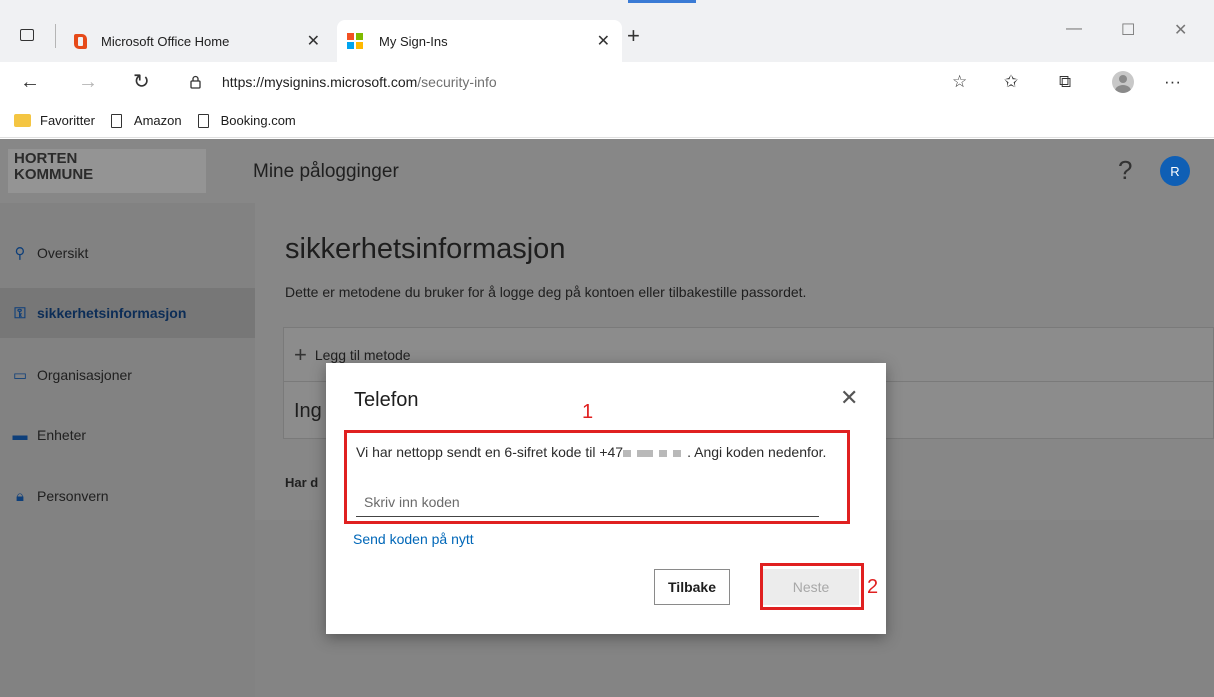  What do you see at coordinates (258, 120) in the screenshot?
I see `bookmark-label: Booking.com` at bounding box center [258, 120].